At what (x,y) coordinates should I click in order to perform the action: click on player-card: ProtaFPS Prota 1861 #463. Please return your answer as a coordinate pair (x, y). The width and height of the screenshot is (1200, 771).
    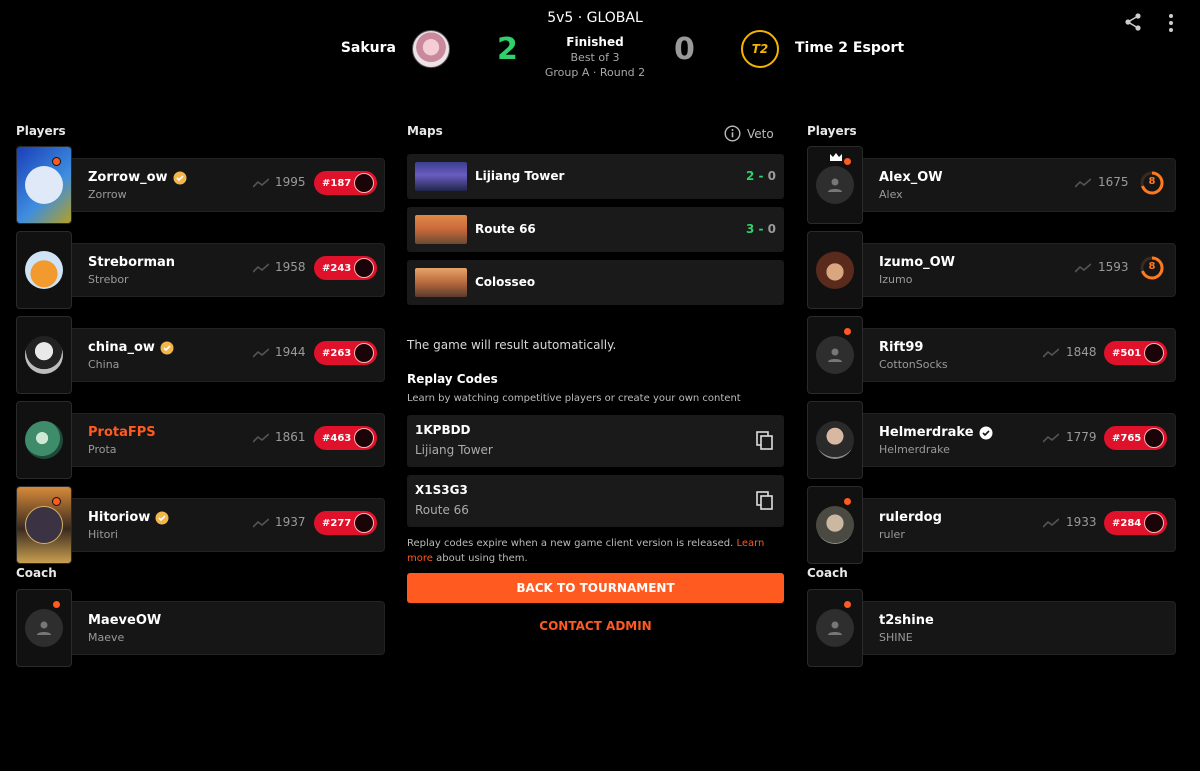
    Looking at the image, I should click on (200, 440).